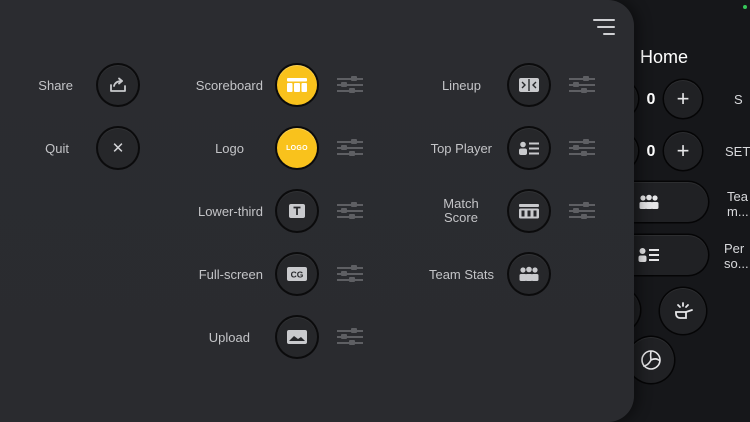 The width and height of the screenshot is (750, 422). I want to click on lower-third-settings-icon, so click(350, 211).